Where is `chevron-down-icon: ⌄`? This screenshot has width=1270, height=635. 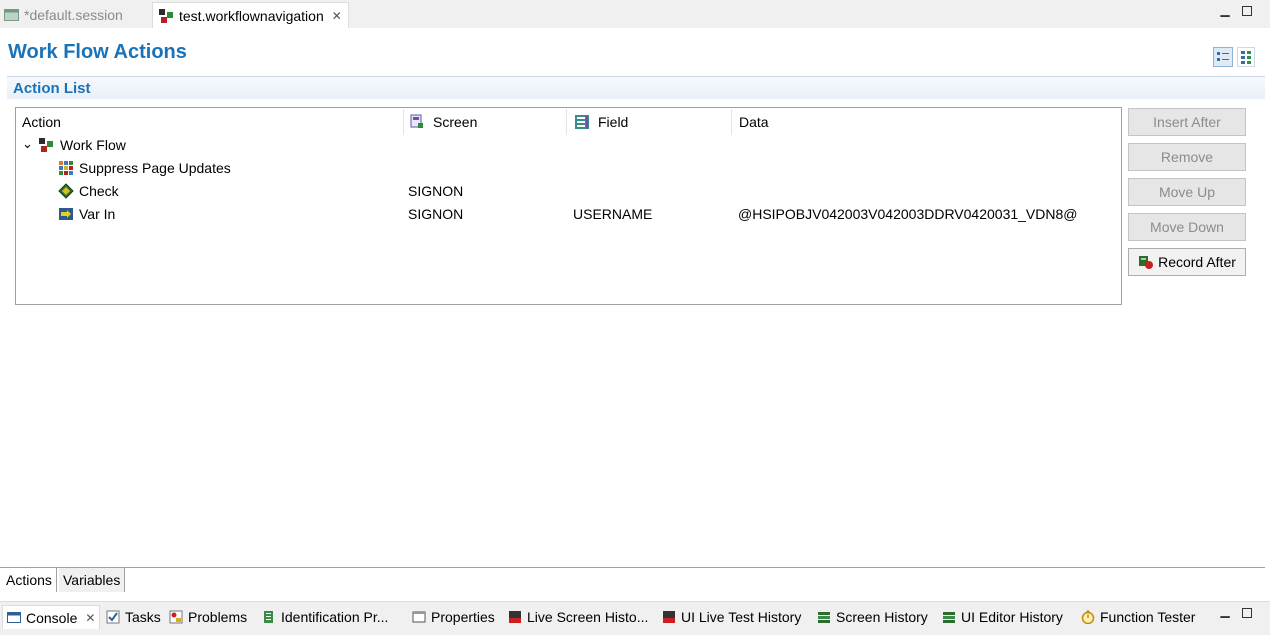
chevron-down-icon: ⌄ is located at coordinates (27, 144).